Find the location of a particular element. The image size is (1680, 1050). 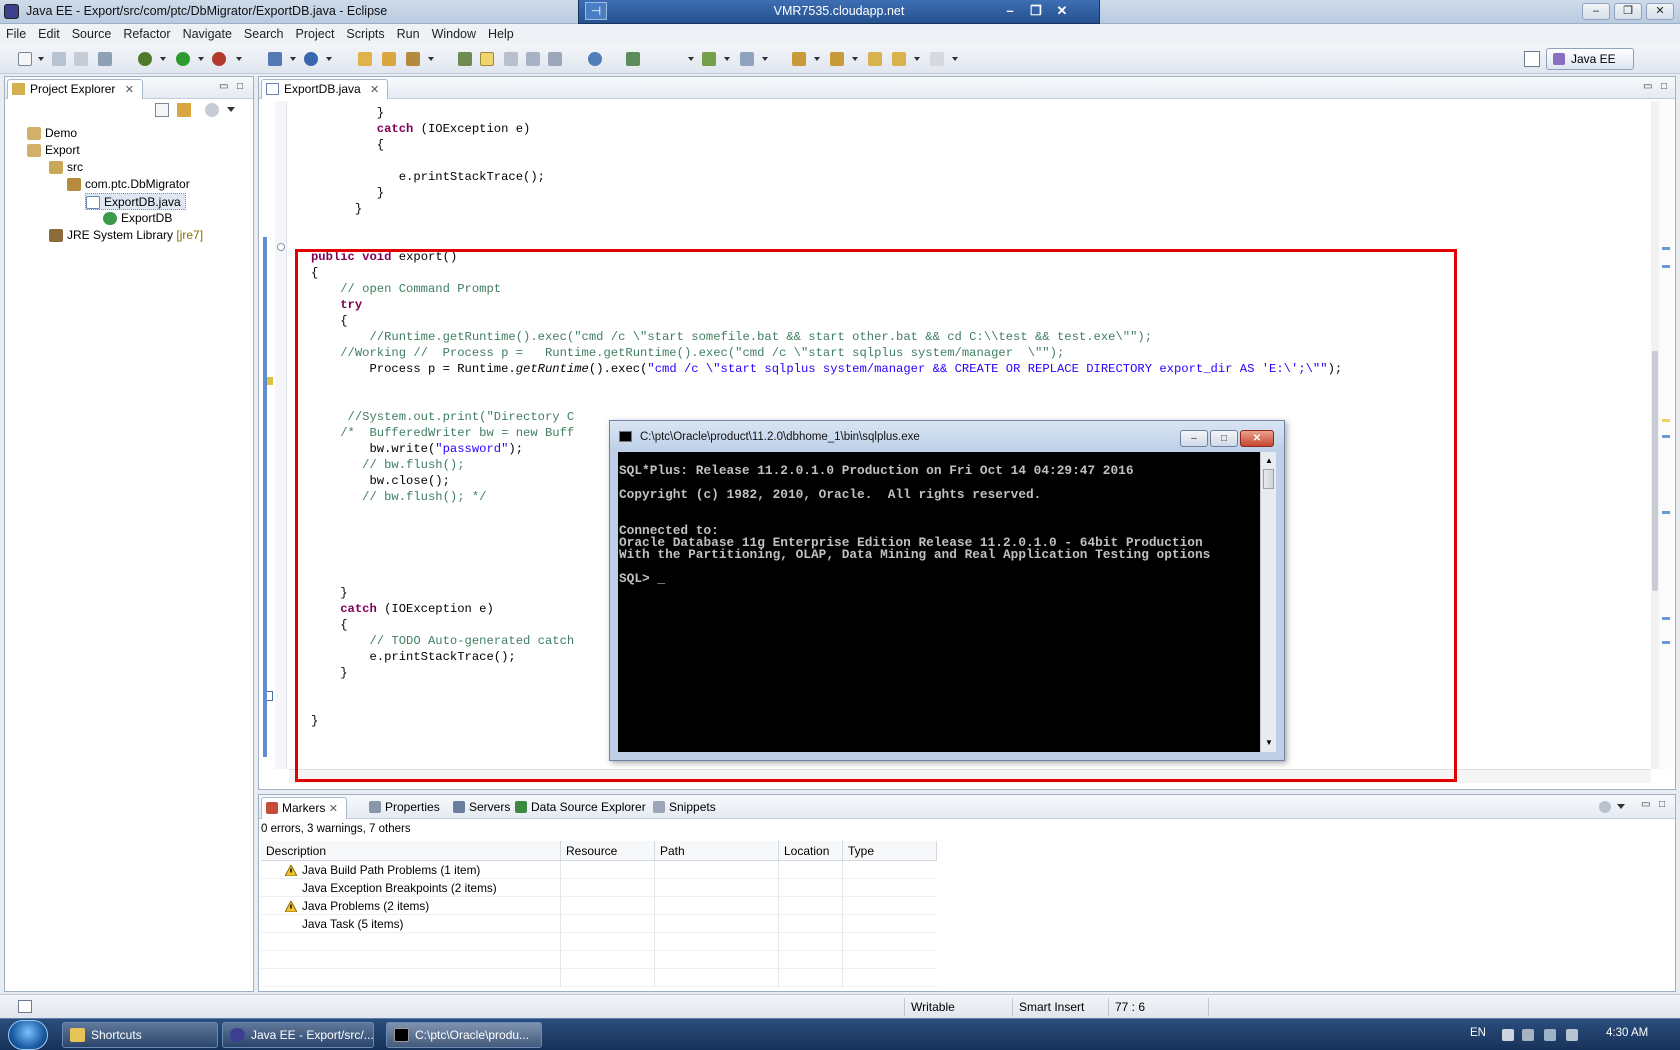

tab-properties: Properties is located at coordinates (402, 808).